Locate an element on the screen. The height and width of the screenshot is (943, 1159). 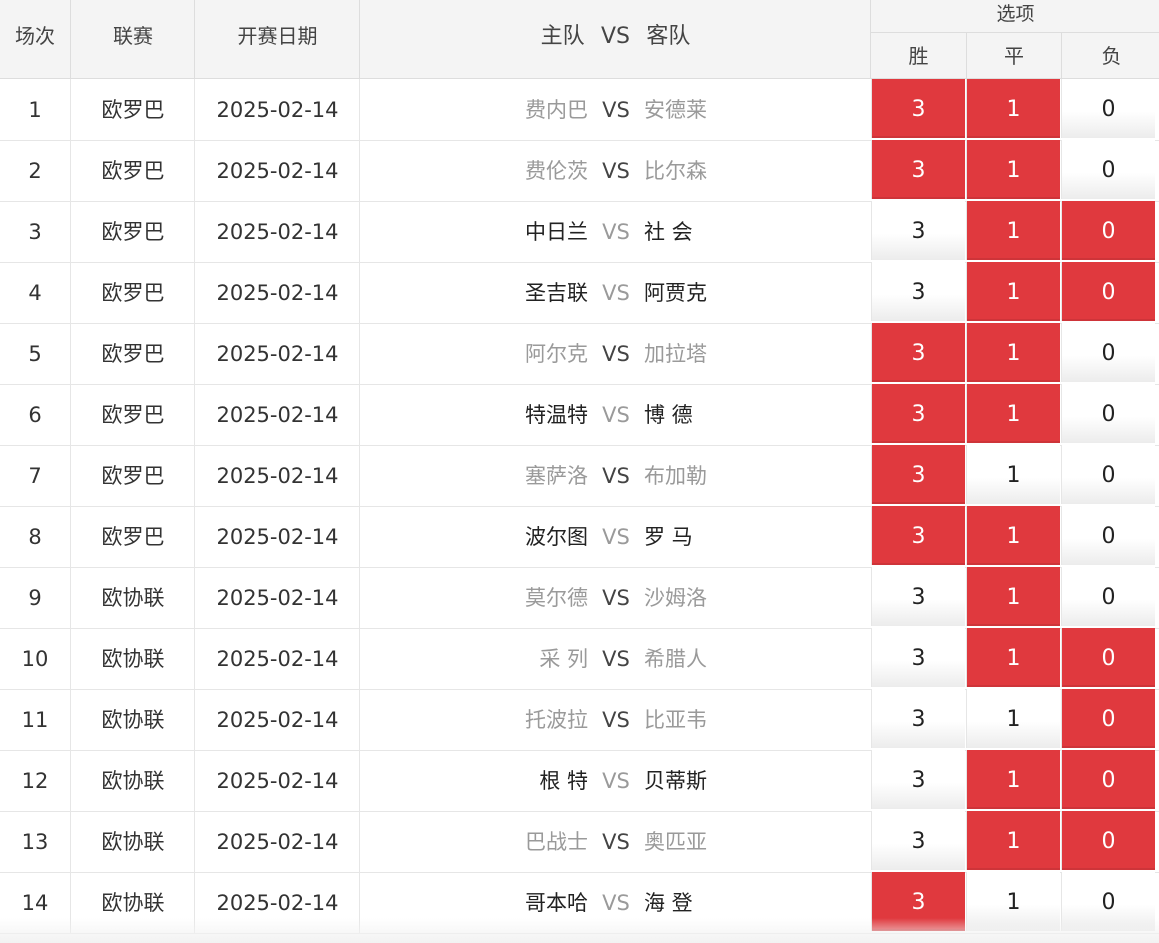
row-match: 特温特 VS 博 德 is located at coordinates (615, 414).